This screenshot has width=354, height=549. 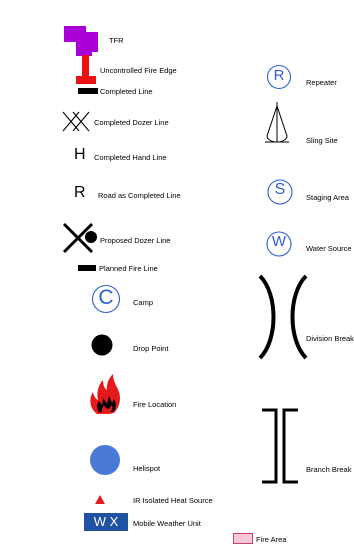 I want to click on completed-dozer-line-symbol, so click(x=76, y=121).